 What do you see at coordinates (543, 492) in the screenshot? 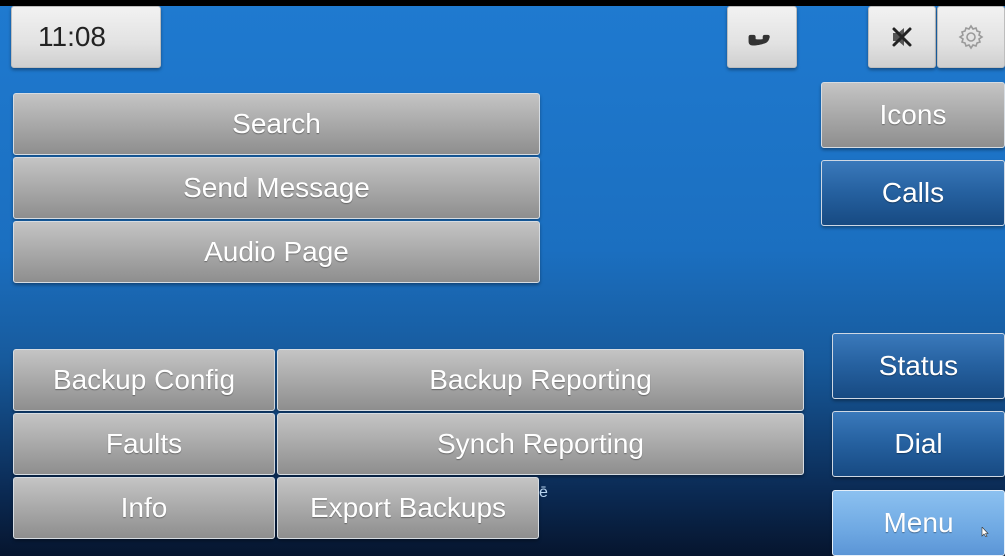
I see `footer-logo-fragment: ē` at bounding box center [543, 492].